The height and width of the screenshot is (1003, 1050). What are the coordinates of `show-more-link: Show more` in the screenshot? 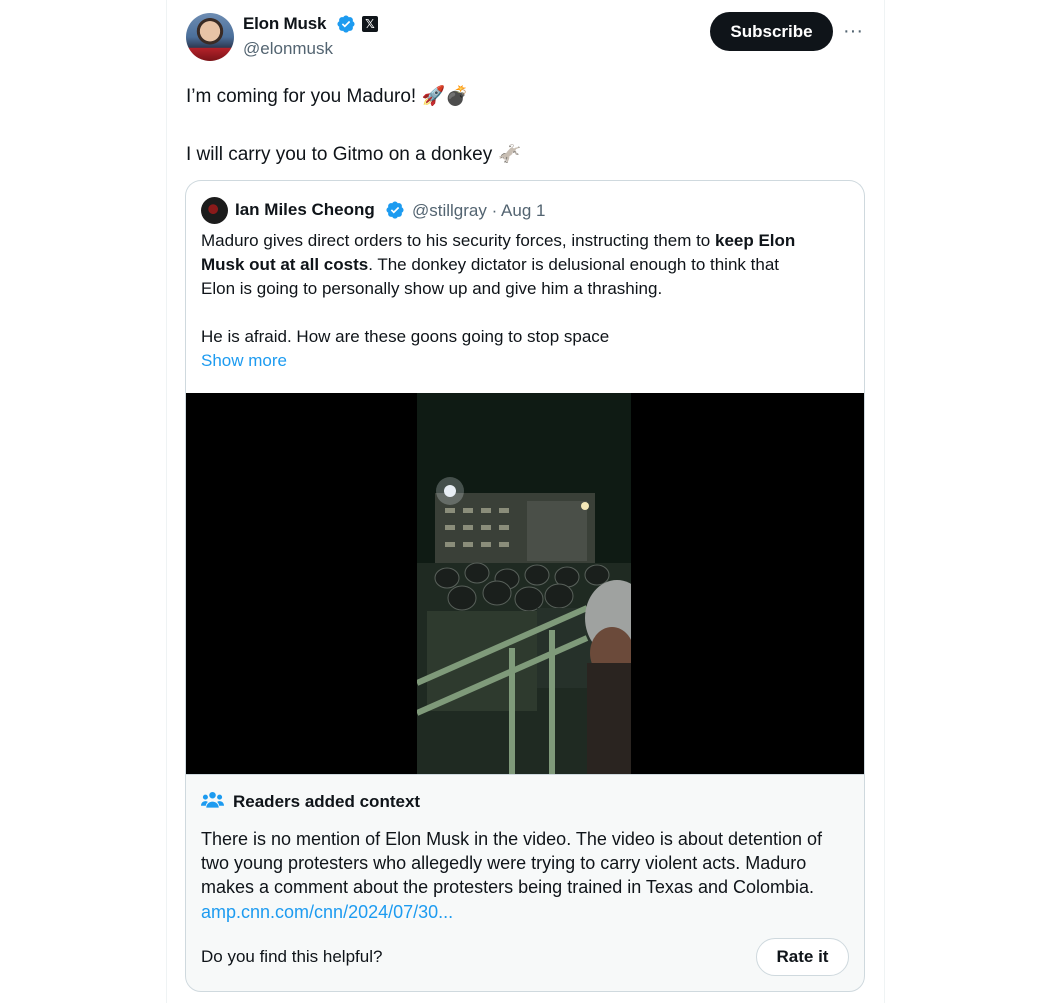 It's located at (244, 361).